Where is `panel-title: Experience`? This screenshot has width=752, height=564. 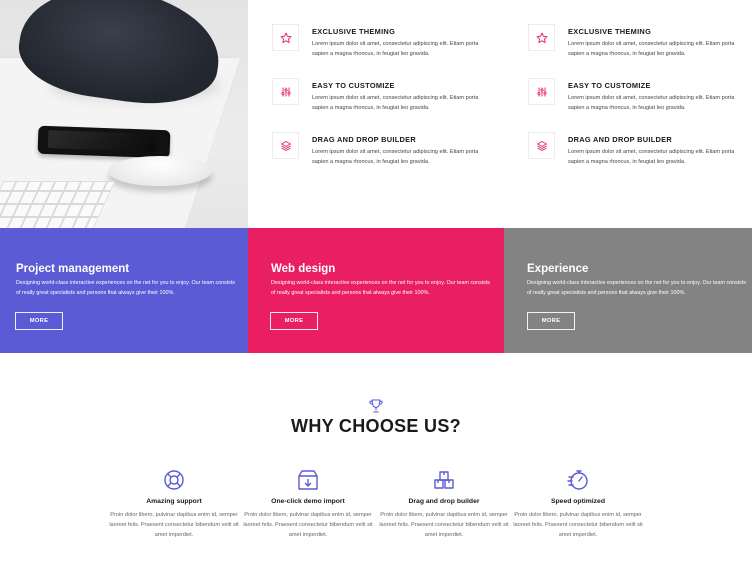
panel-title: Experience is located at coordinates (558, 269).